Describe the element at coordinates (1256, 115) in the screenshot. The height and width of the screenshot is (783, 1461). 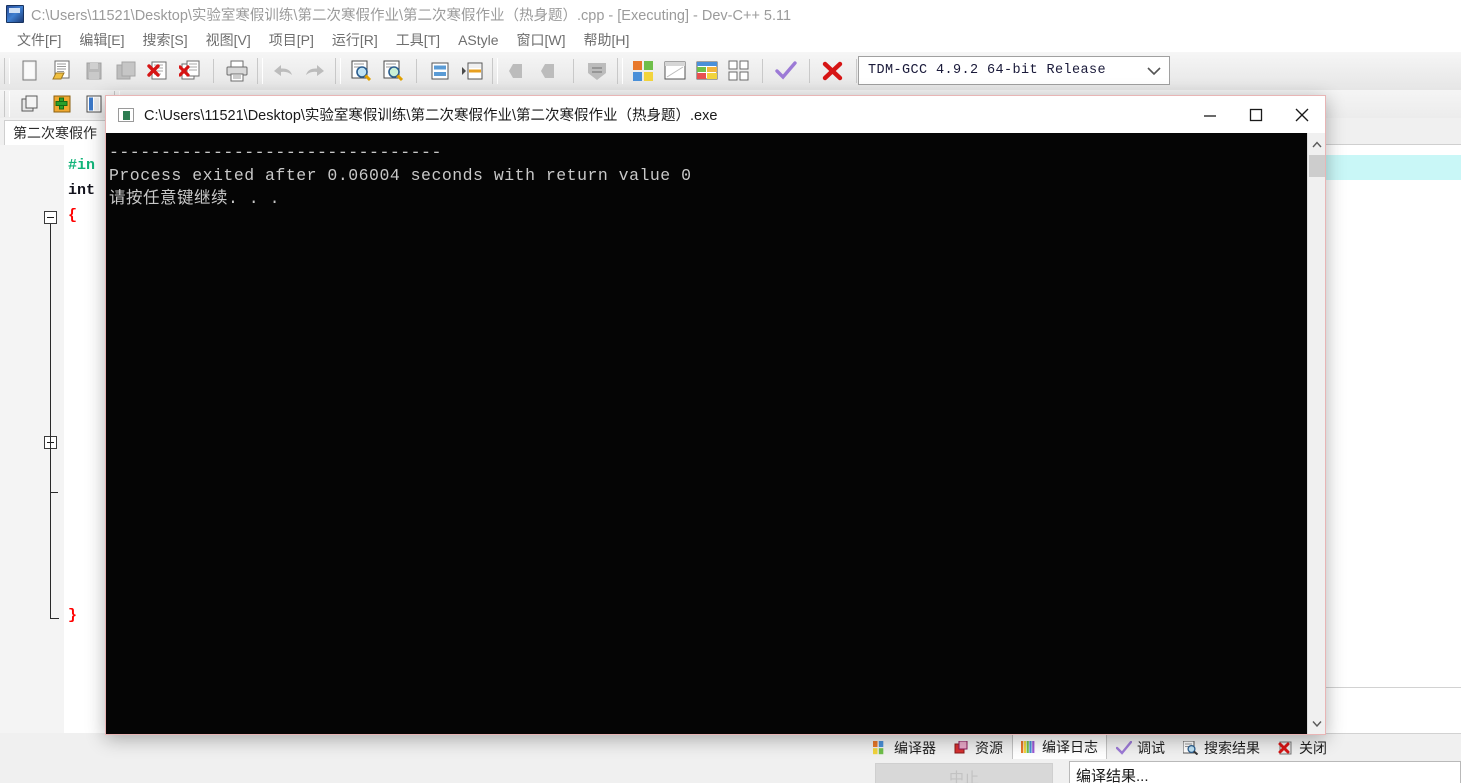
I see `maximize-button` at that location.